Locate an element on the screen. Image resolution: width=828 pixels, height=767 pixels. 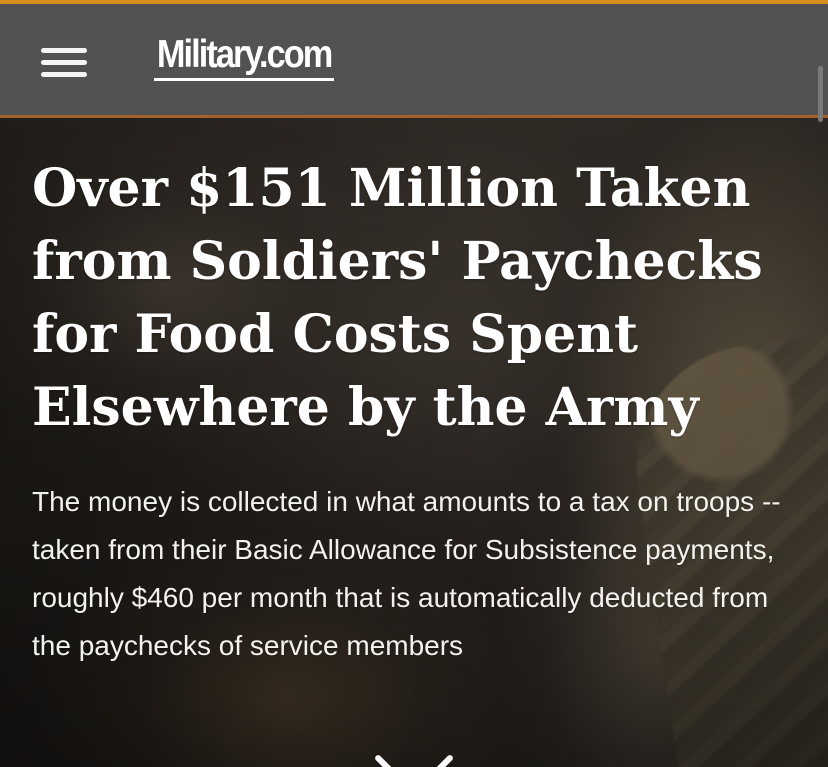
hamburger-menu-icon is located at coordinates (64, 62).